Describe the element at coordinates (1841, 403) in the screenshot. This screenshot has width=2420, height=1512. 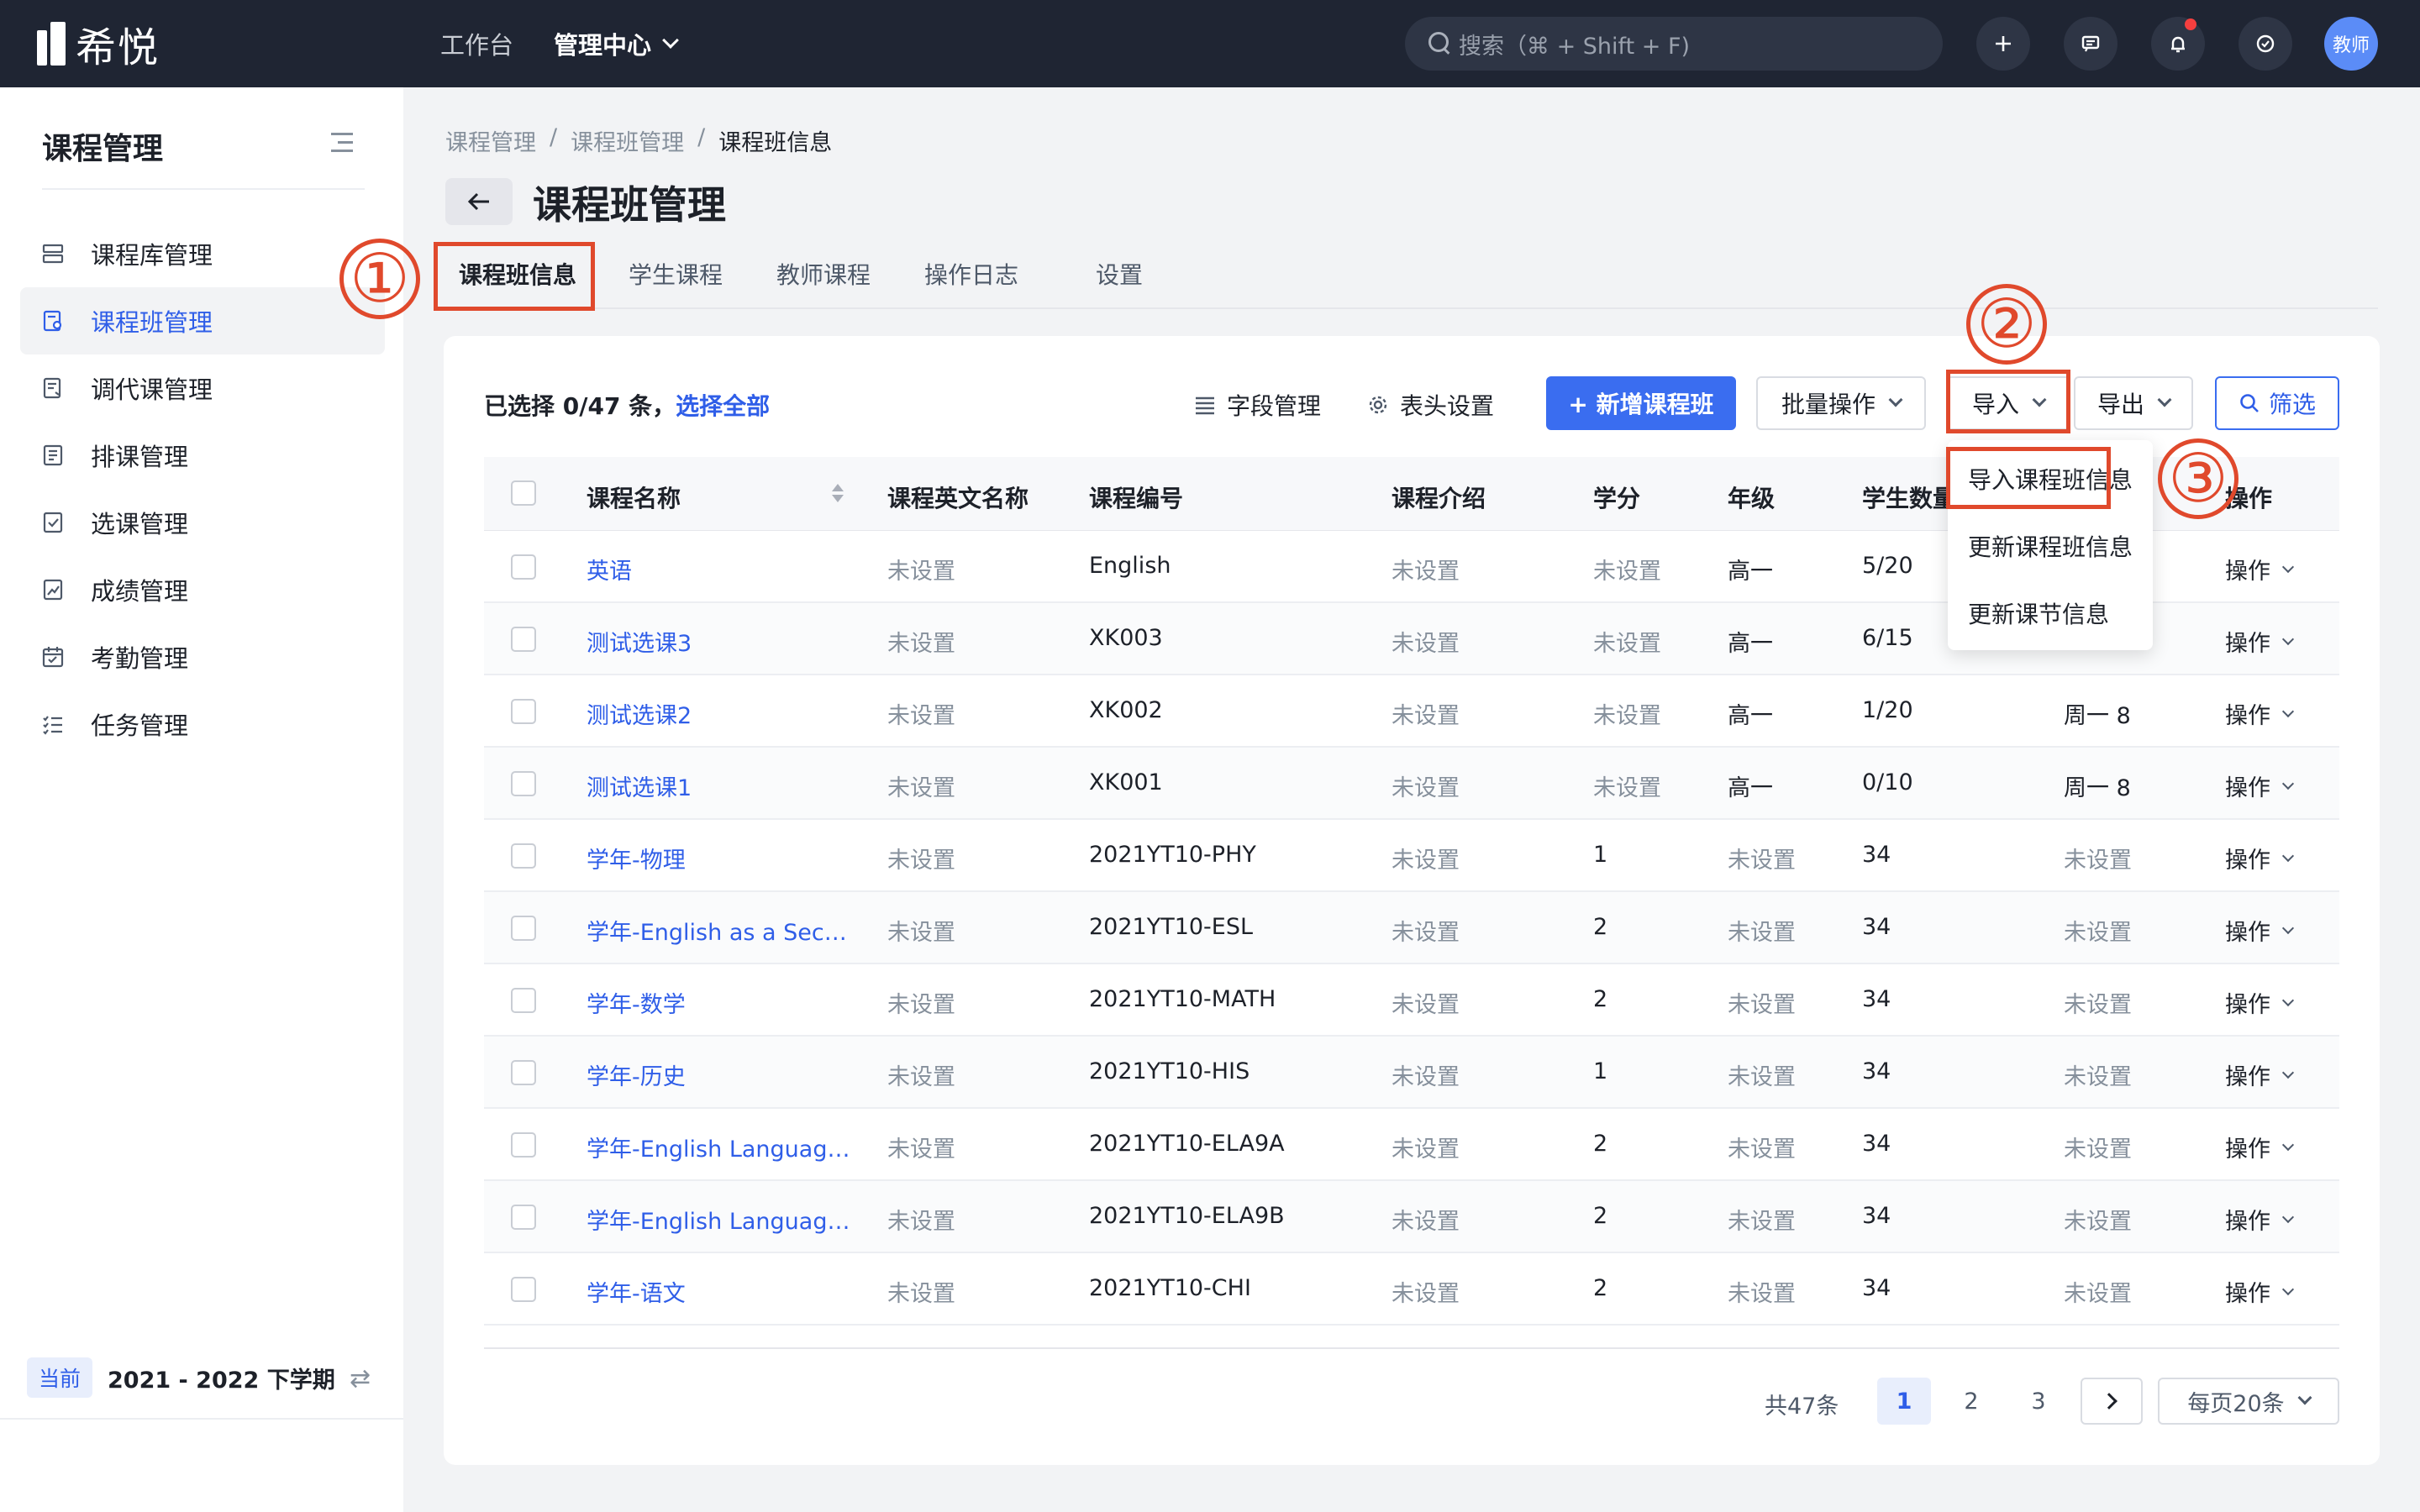
I see `batch-ops-button: 批量操作` at that location.